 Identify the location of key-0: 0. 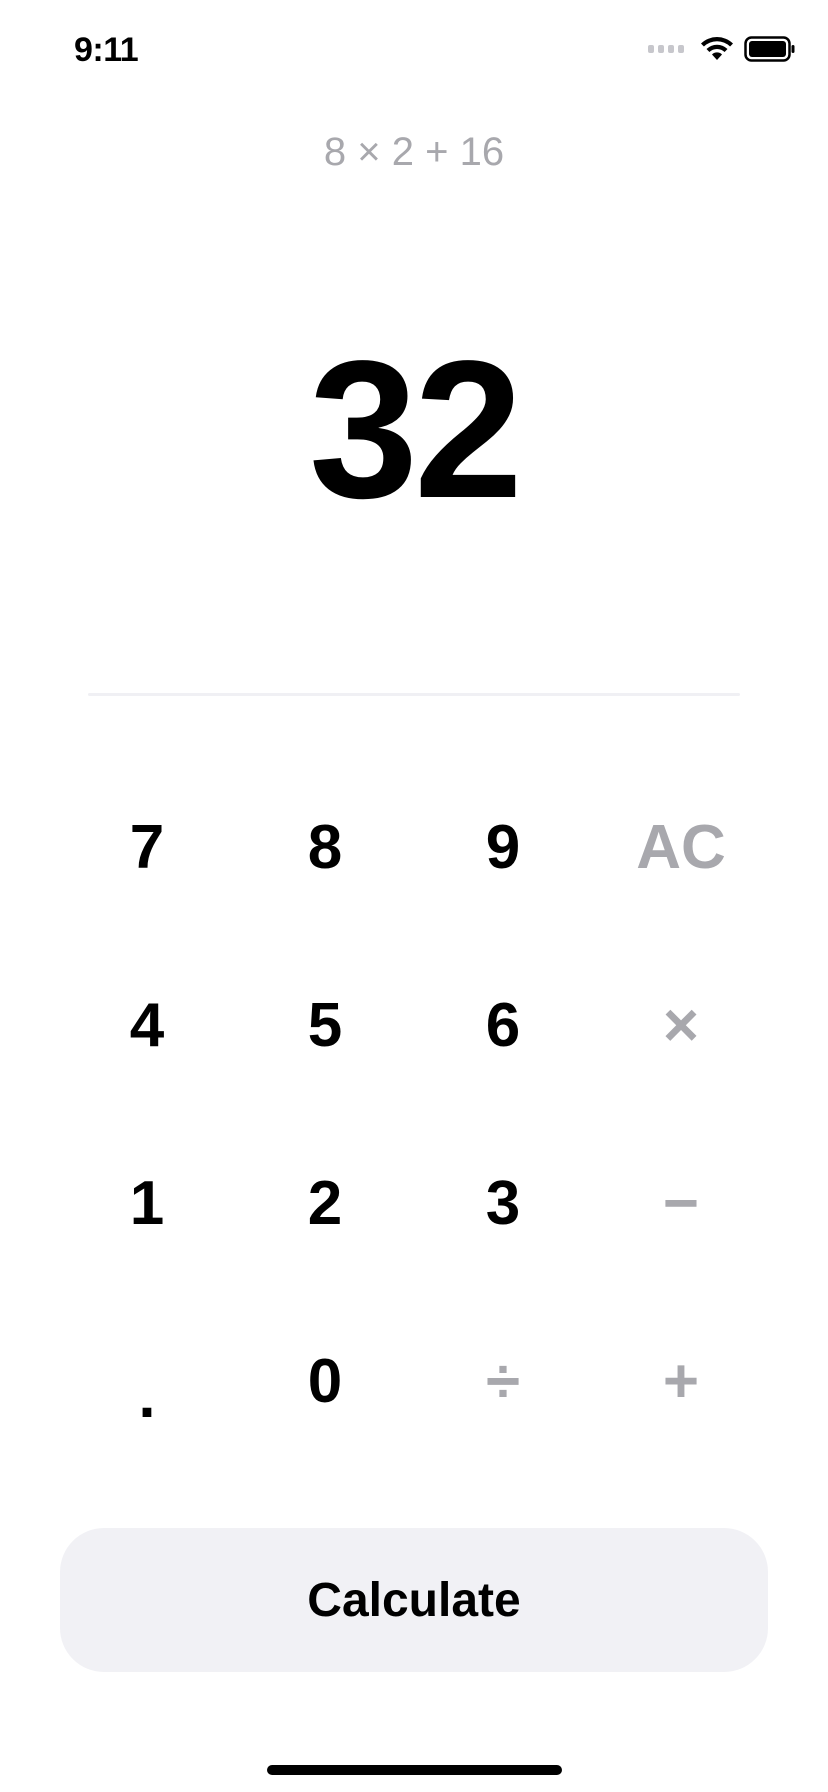
(325, 1381).